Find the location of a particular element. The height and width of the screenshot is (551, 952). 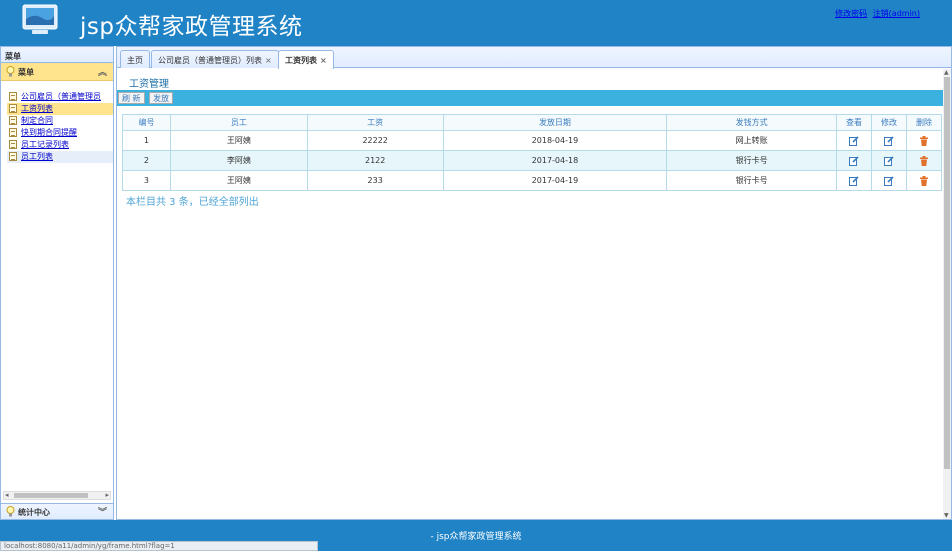

cell-method: 网上转账 is located at coordinates (752, 140).